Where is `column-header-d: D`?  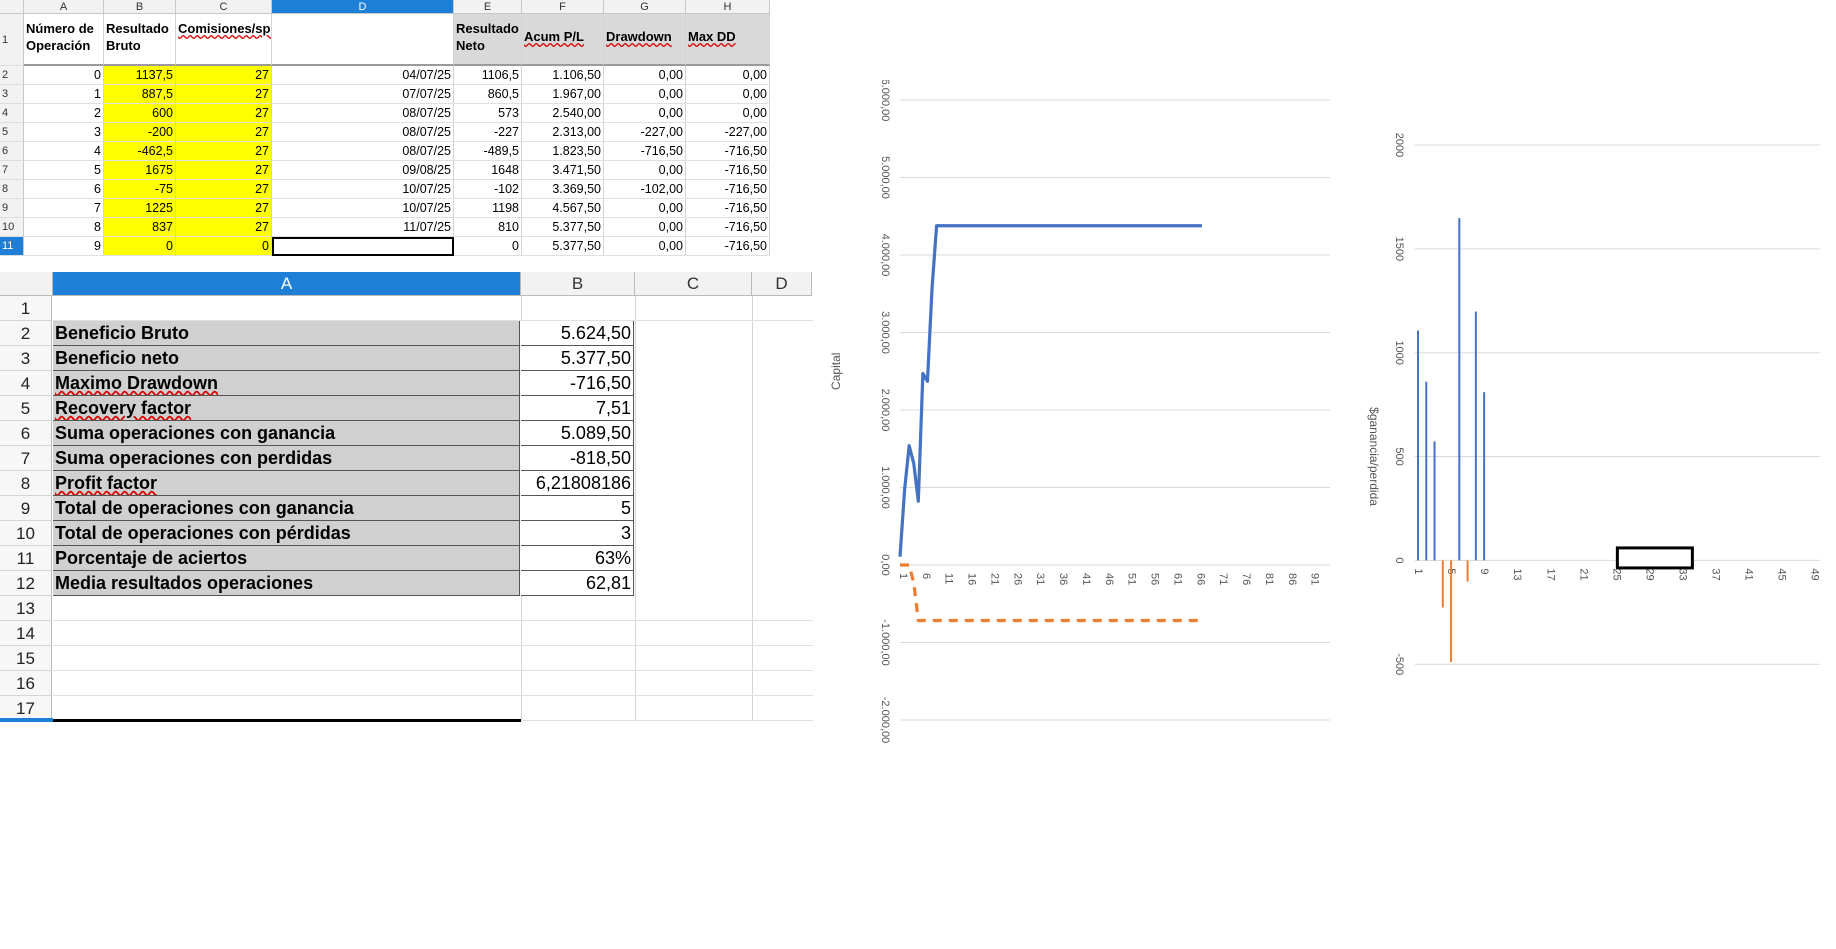
column-header-d: D is located at coordinates (363, 7).